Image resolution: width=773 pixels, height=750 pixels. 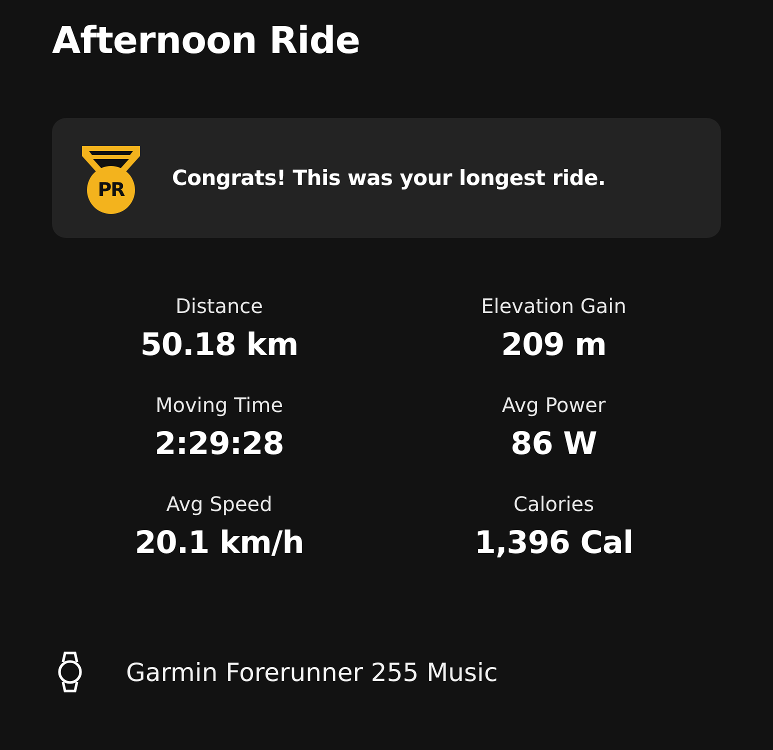 I want to click on stat-value: 50.18 km, so click(x=219, y=345).